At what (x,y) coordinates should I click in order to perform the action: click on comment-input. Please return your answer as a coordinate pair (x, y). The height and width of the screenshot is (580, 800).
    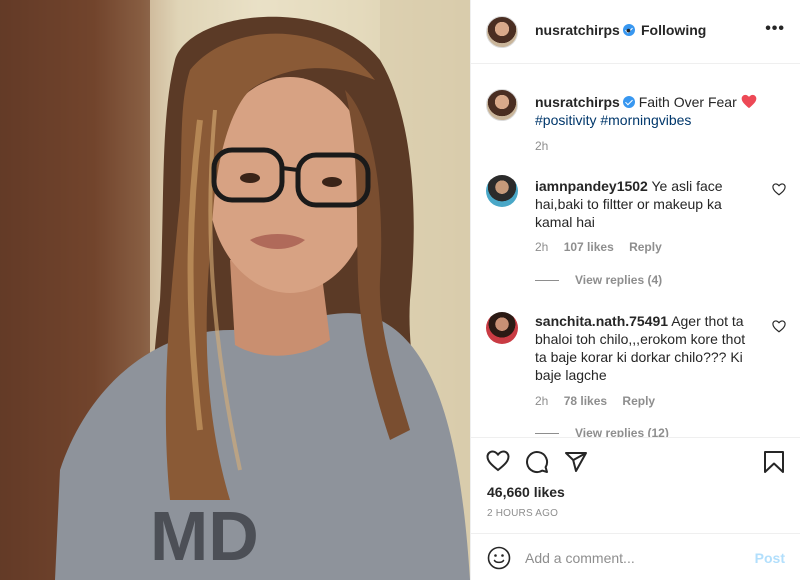
    Looking at the image, I should click on (635, 558).